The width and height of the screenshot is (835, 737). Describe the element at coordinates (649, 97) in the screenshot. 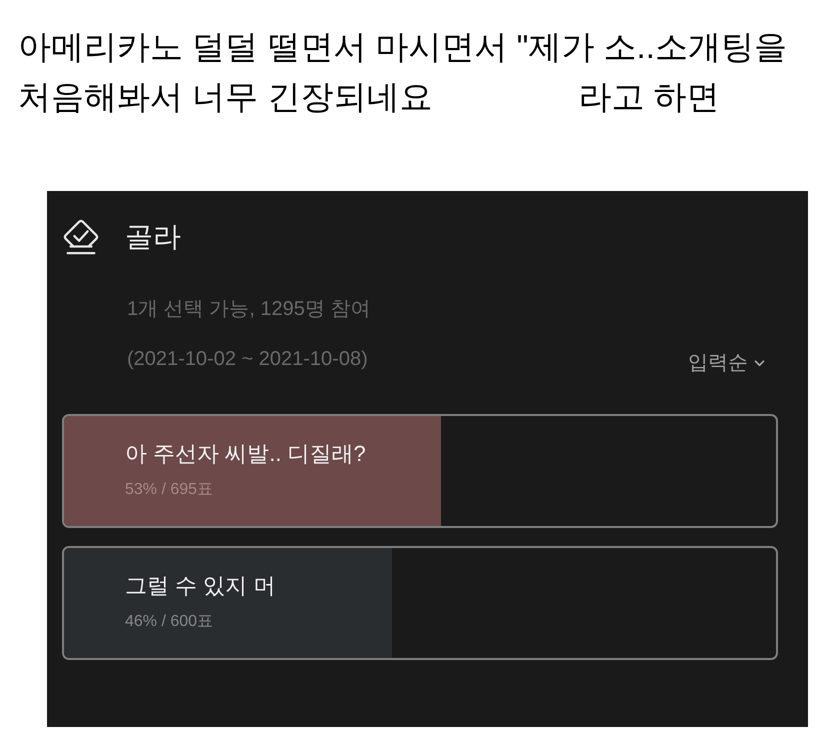

I see `caption-text: 라고 하면` at that location.